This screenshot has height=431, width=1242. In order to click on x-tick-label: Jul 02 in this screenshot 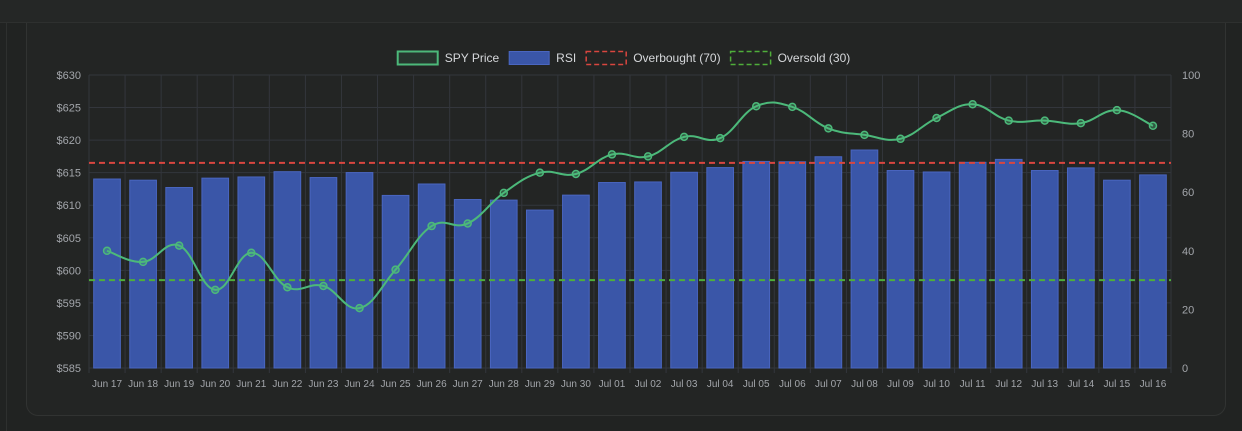, I will do `click(648, 384)`.